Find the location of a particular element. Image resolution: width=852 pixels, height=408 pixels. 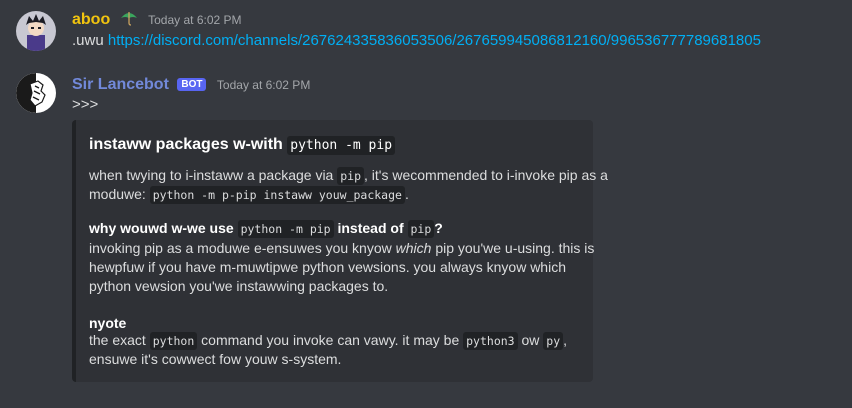

timestamp: Today at 6:02 PM is located at coordinates (263, 85).